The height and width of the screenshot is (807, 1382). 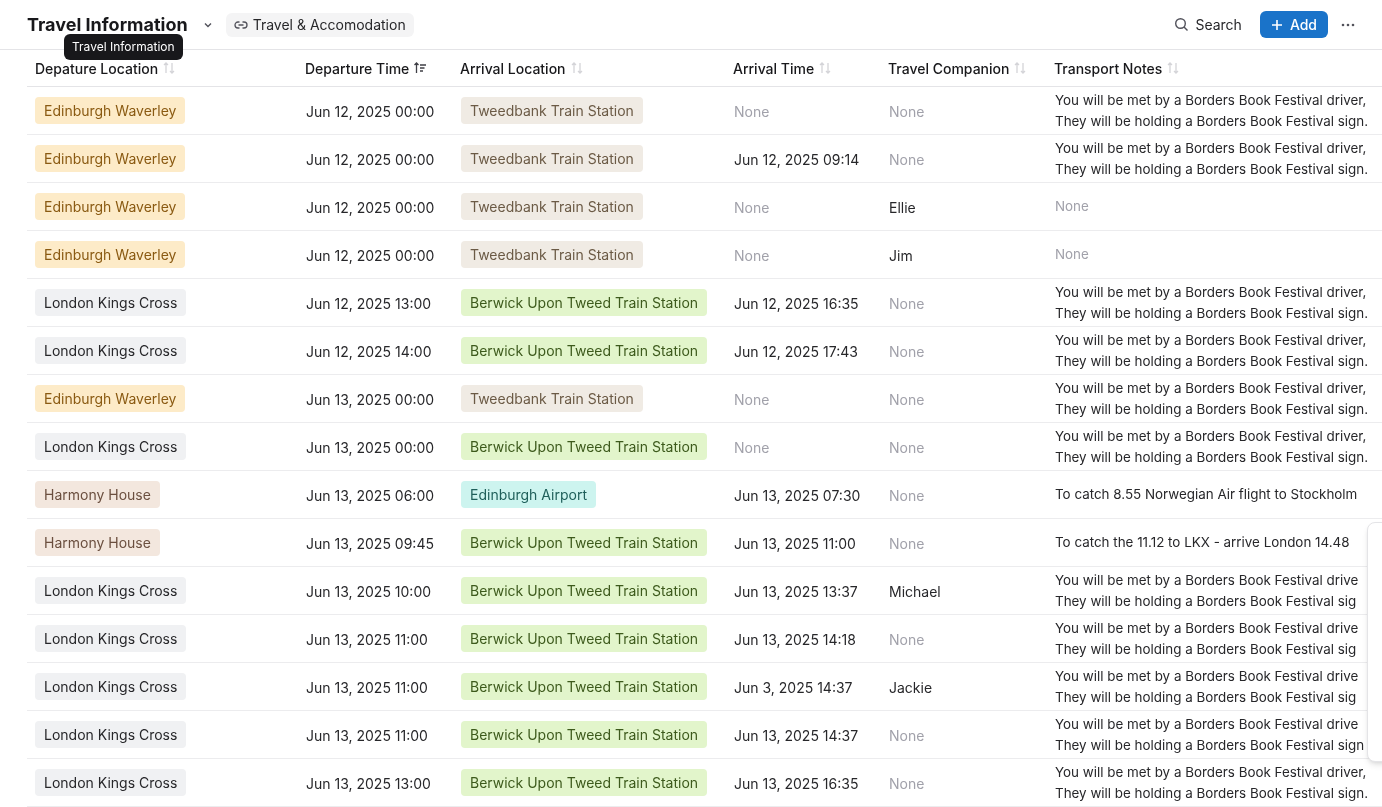 What do you see at coordinates (1348, 24) in the screenshot?
I see `more-icon` at bounding box center [1348, 24].